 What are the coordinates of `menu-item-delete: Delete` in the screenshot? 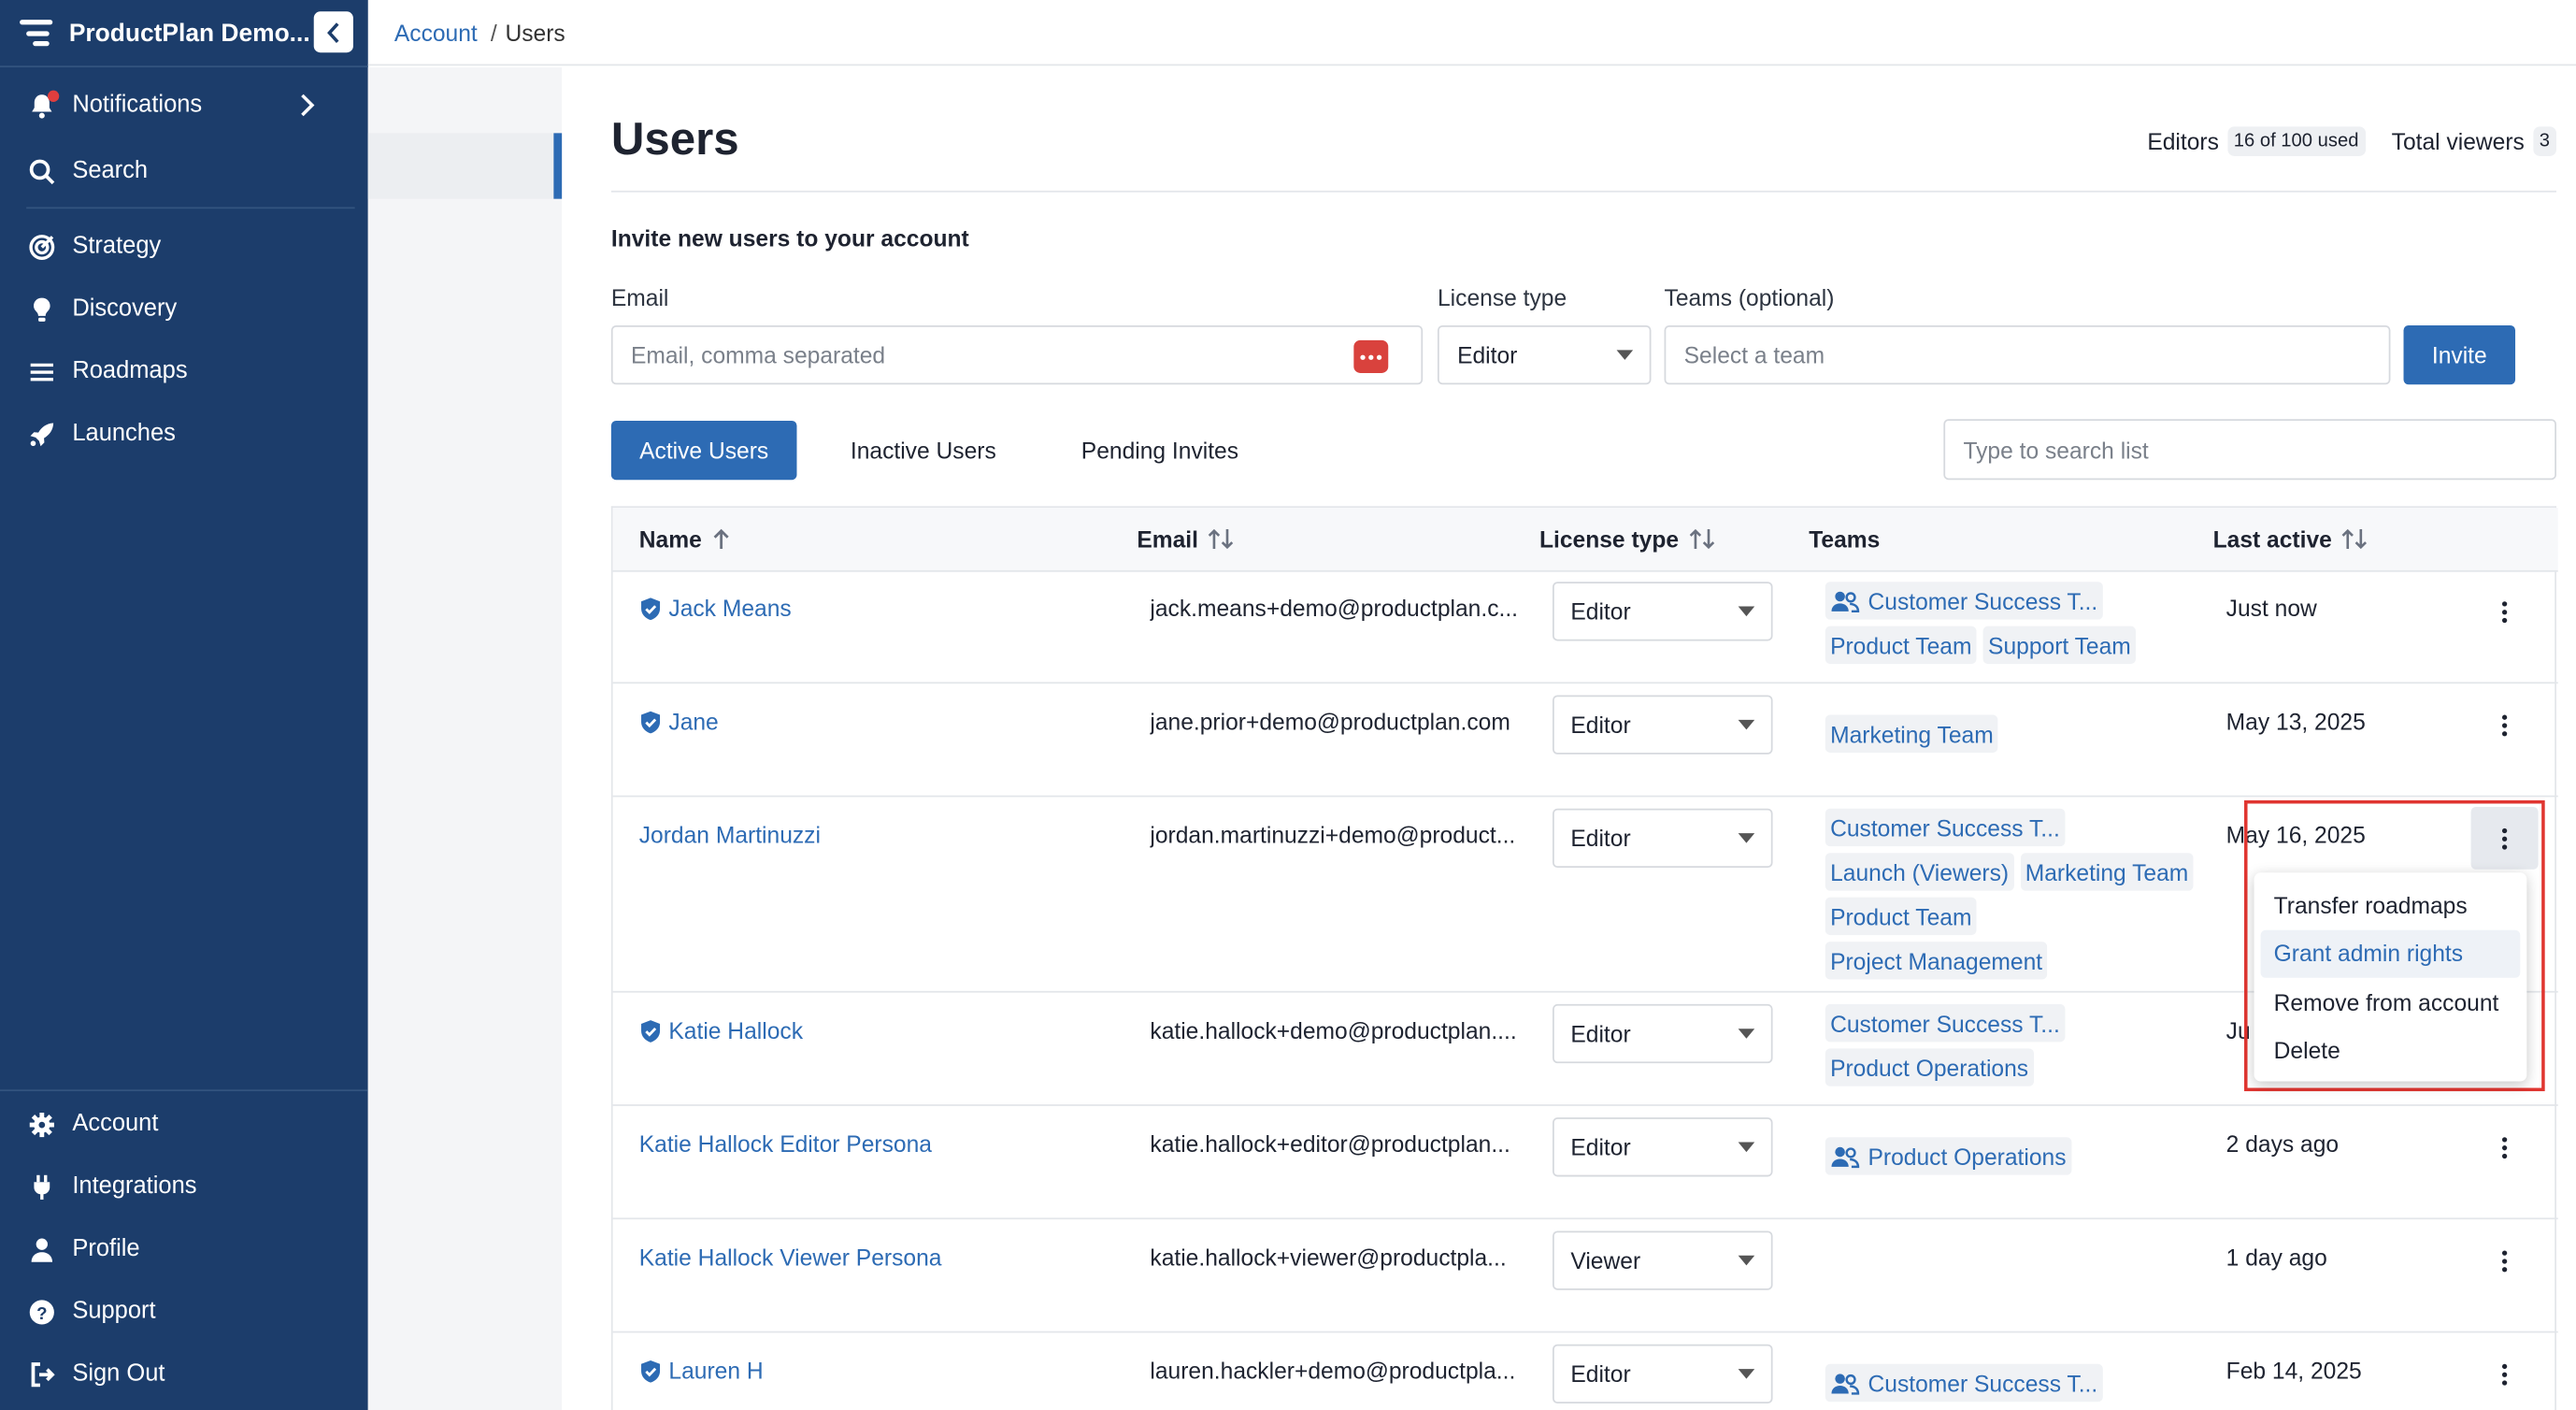 It's located at (2391, 1051).